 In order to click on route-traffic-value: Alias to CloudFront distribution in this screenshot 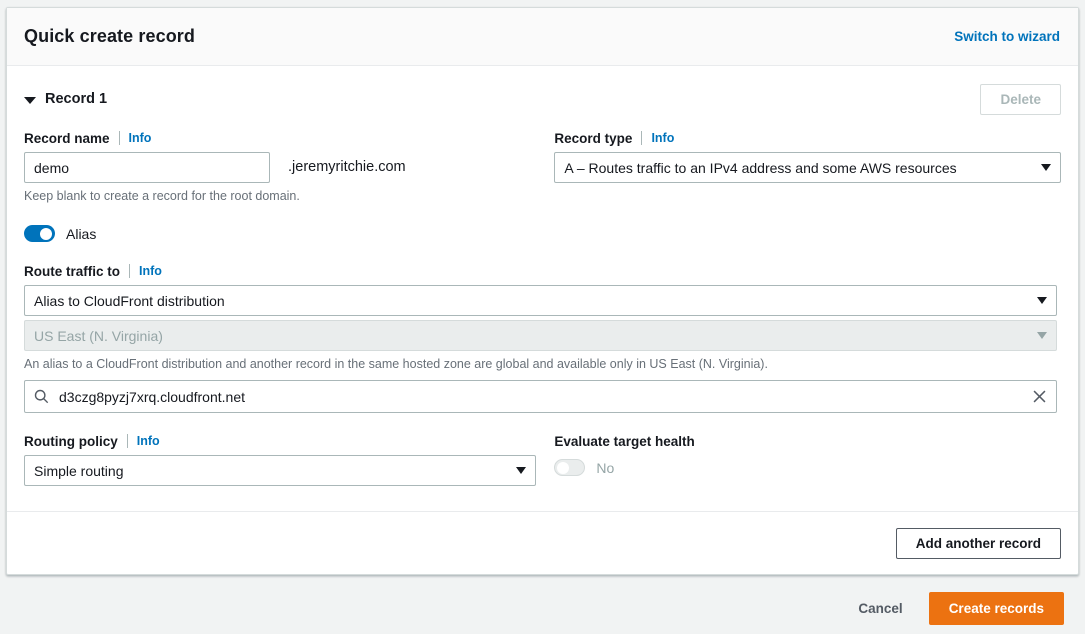, I will do `click(129, 300)`.